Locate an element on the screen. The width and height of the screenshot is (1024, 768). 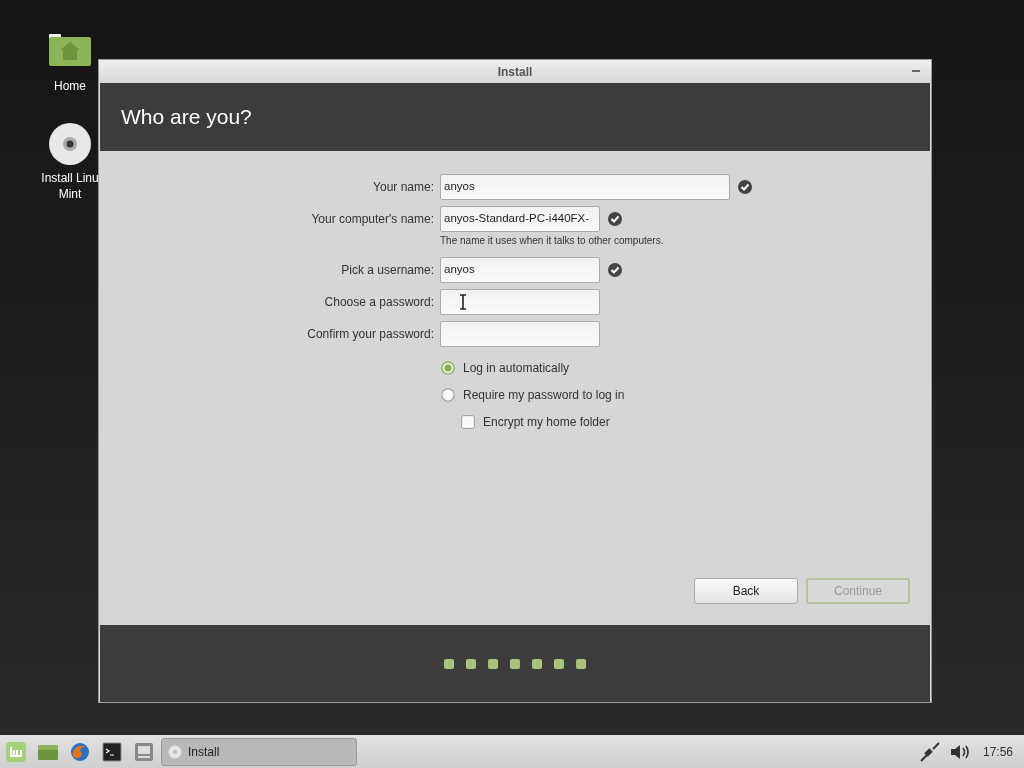
checkbox is located at coordinates (468, 422).